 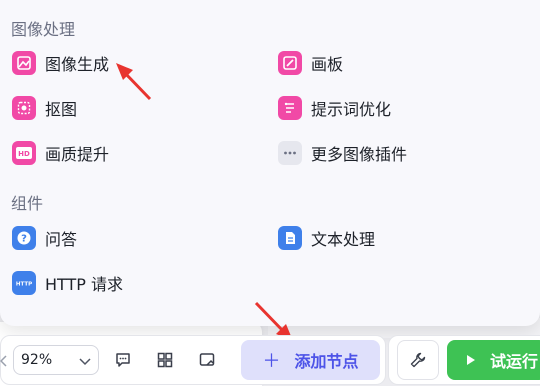 What do you see at coordinates (37, 360) in the screenshot?
I see `zoom-value: 92%` at bounding box center [37, 360].